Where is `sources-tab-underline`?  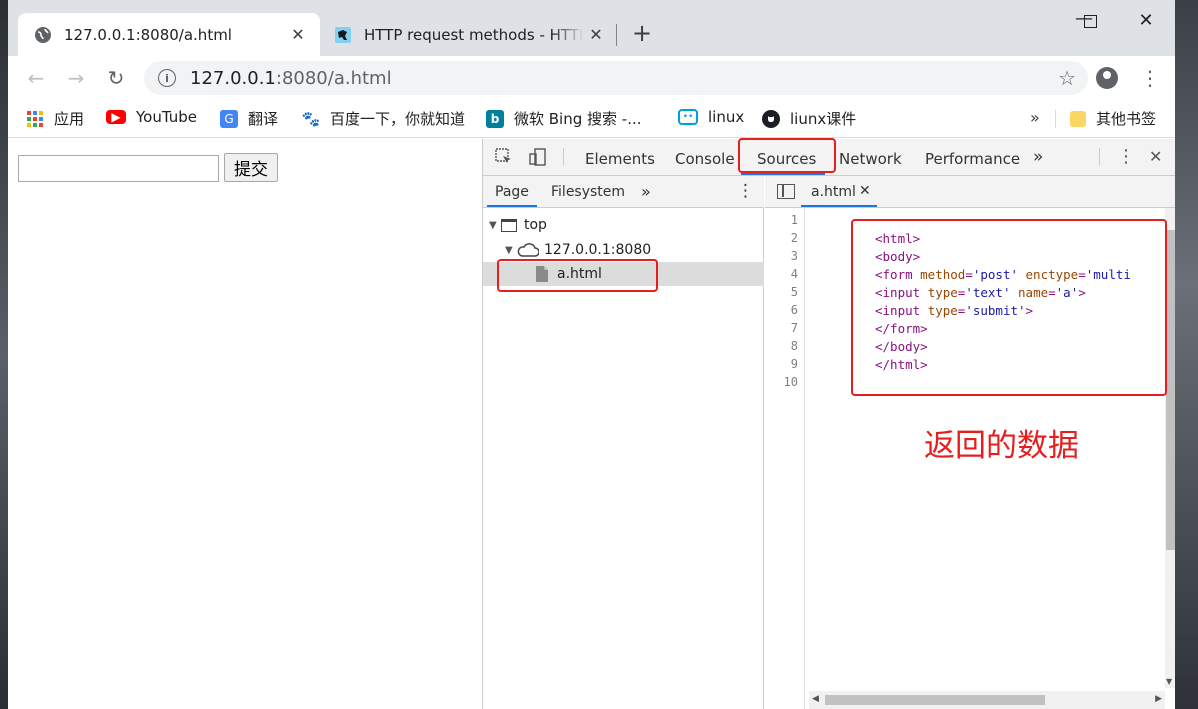 sources-tab-underline is located at coordinates (783, 174).